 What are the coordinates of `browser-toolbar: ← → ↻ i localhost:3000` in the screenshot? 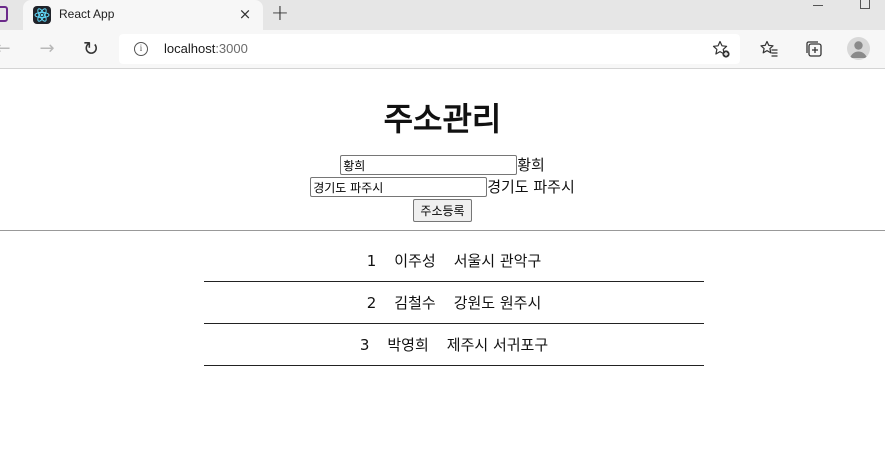 It's located at (442, 49).